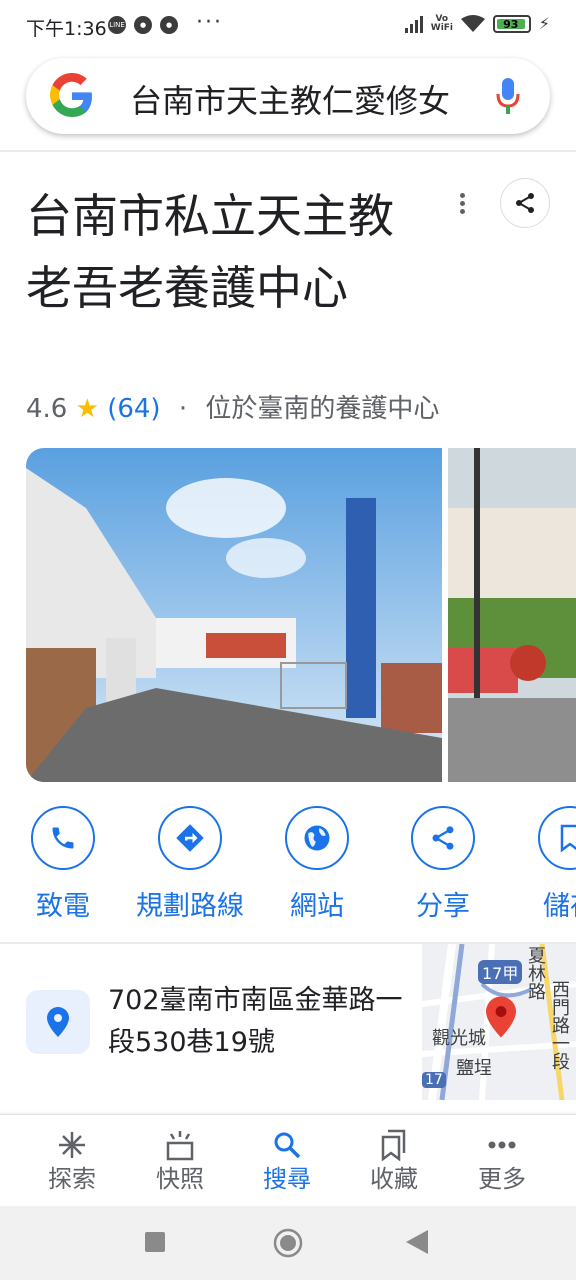 Image resolution: width=576 pixels, height=1280 pixels. What do you see at coordinates (535, 973) in the screenshot?
I see `map-label-xialin-road: 夏林路` at bounding box center [535, 973].